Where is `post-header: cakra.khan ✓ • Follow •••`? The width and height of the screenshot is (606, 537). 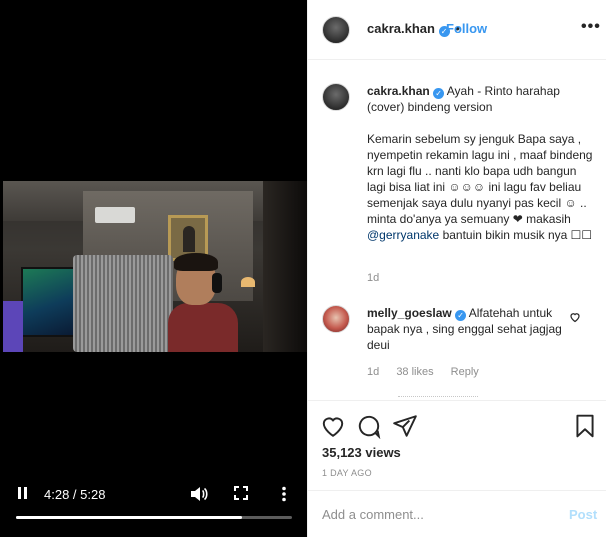
post-header: cakra.khan ✓ • Follow ••• is located at coordinates (457, 30).